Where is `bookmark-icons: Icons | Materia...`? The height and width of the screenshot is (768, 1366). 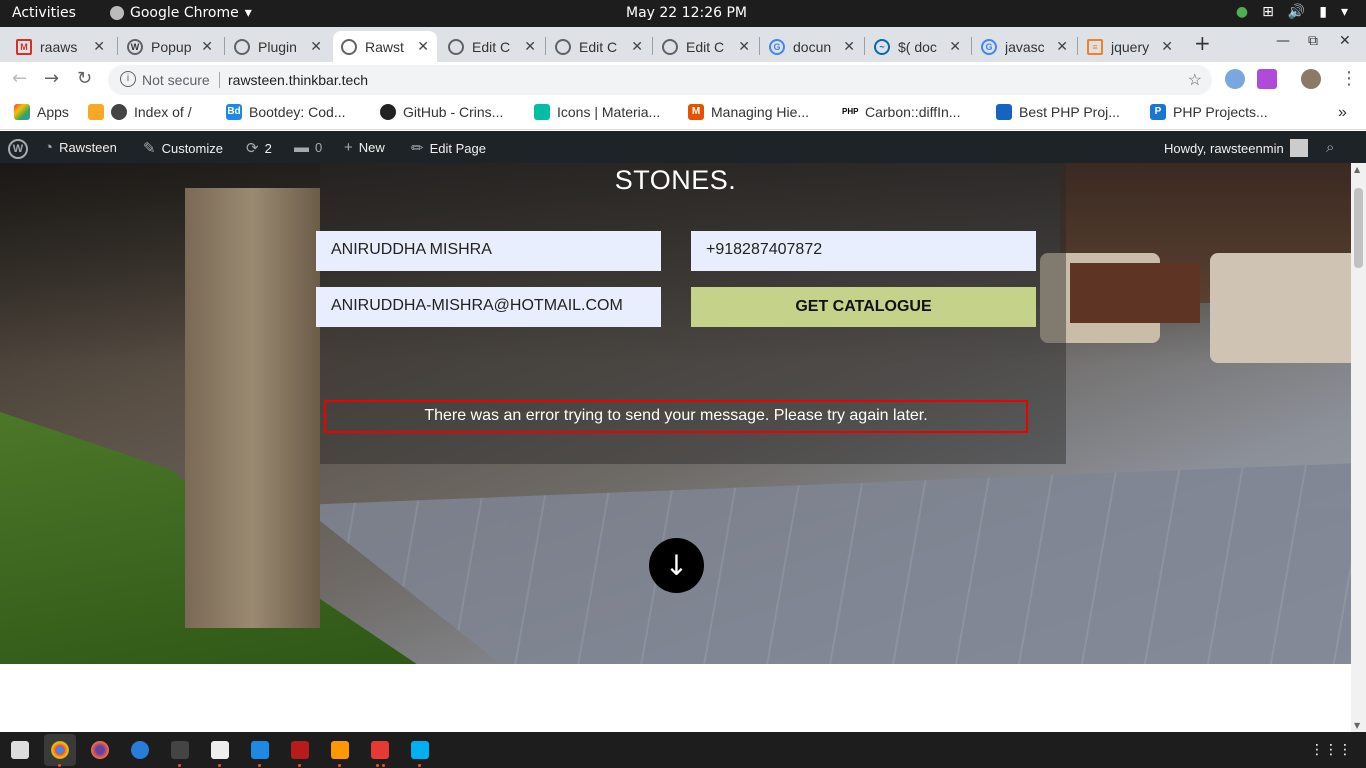 bookmark-icons: Icons | Materia... is located at coordinates (597, 112).